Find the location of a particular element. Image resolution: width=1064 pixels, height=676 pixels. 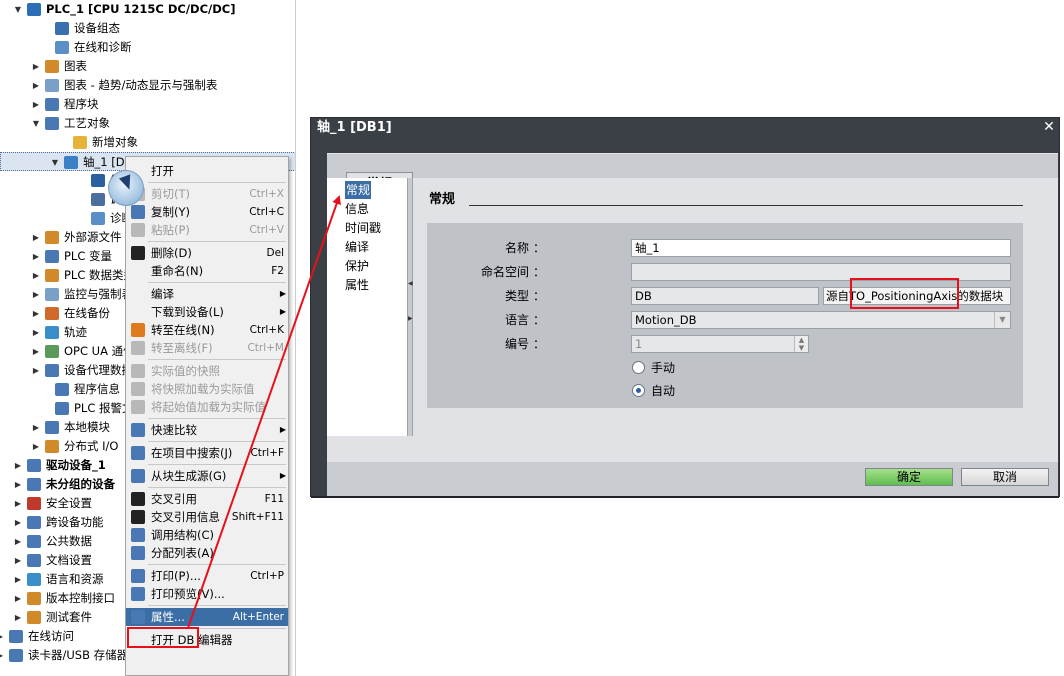

menu-item: 删除(D) Del is located at coordinates (207, 253).